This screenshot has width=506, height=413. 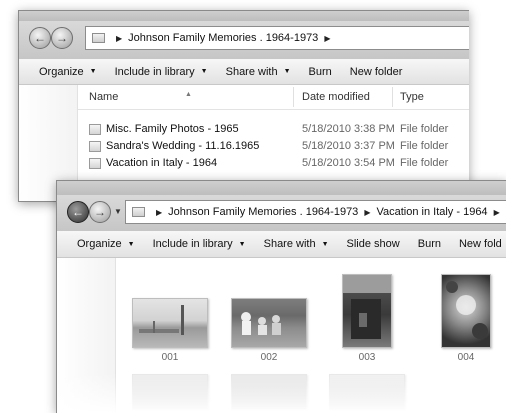 What do you see at coordinates (336, 97) in the screenshot?
I see `date-modified-column-header: Date modified` at bounding box center [336, 97].